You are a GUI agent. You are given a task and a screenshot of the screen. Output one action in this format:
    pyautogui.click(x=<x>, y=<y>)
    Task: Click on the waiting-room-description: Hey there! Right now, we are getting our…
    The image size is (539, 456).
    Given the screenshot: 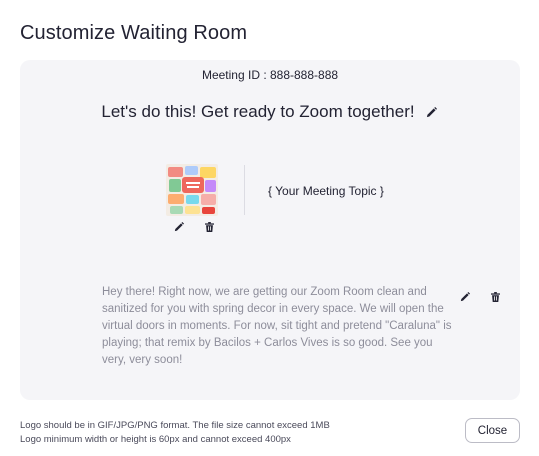 What is the action you would take?
    pyautogui.click(x=277, y=326)
    